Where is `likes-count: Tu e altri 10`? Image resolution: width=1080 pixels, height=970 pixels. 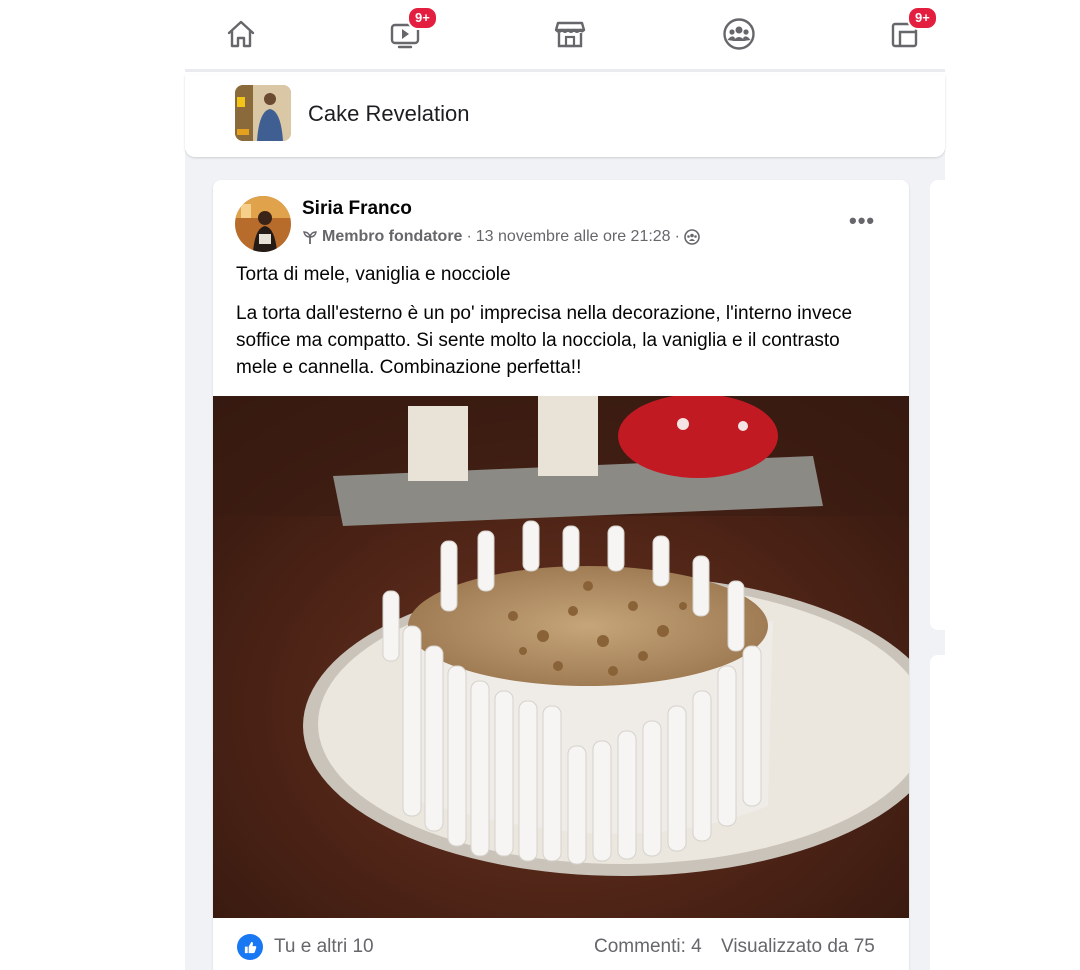
likes-count: Tu e altri 10 is located at coordinates (324, 947).